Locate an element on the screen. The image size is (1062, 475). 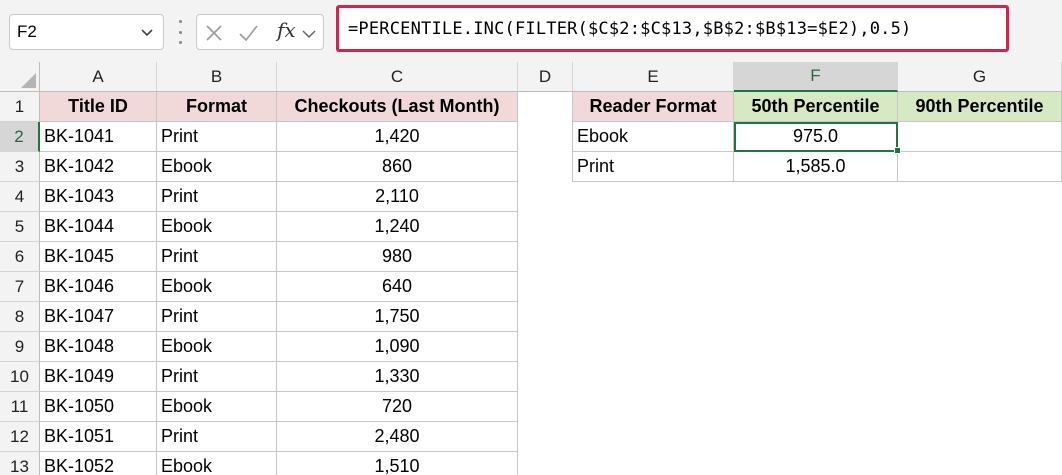
cell-checkouts: 980 is located at coordinates (397, 257).